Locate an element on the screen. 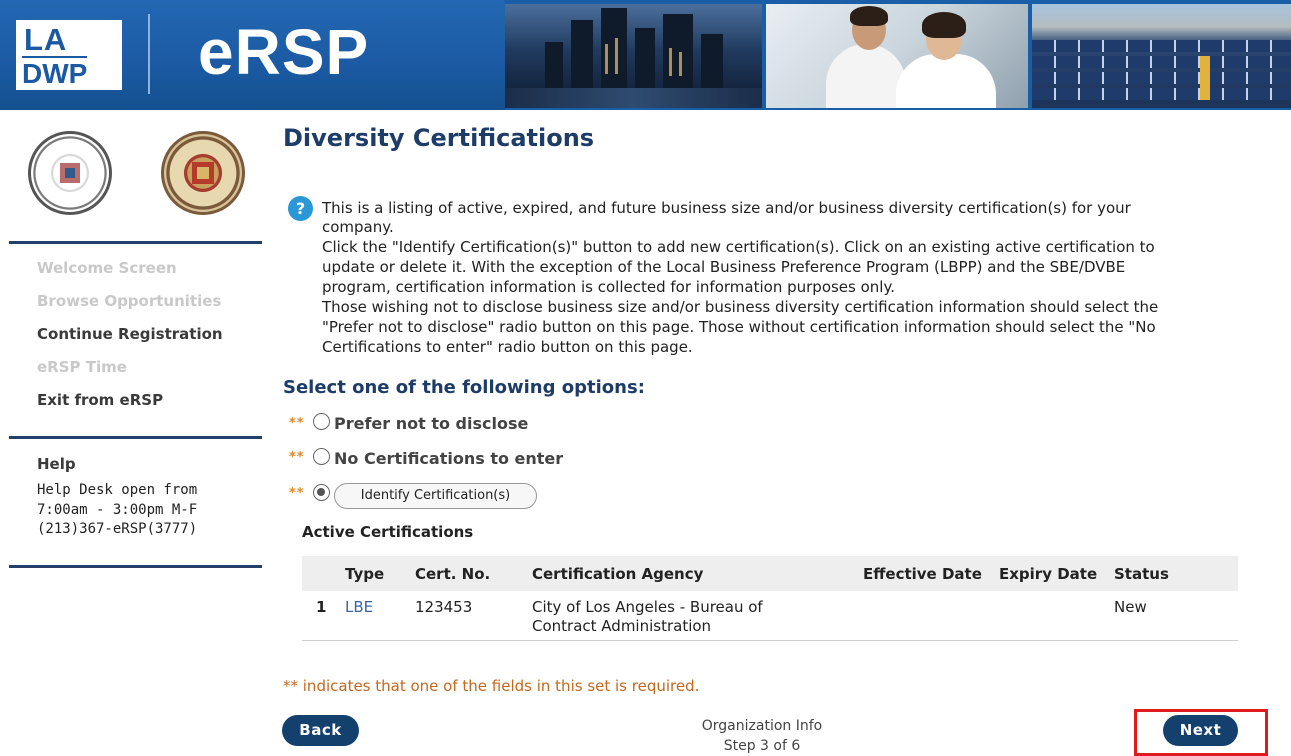  sidebar-item-exit-from-ersp: Exit from eRSP is located at coordinates (100, 400).